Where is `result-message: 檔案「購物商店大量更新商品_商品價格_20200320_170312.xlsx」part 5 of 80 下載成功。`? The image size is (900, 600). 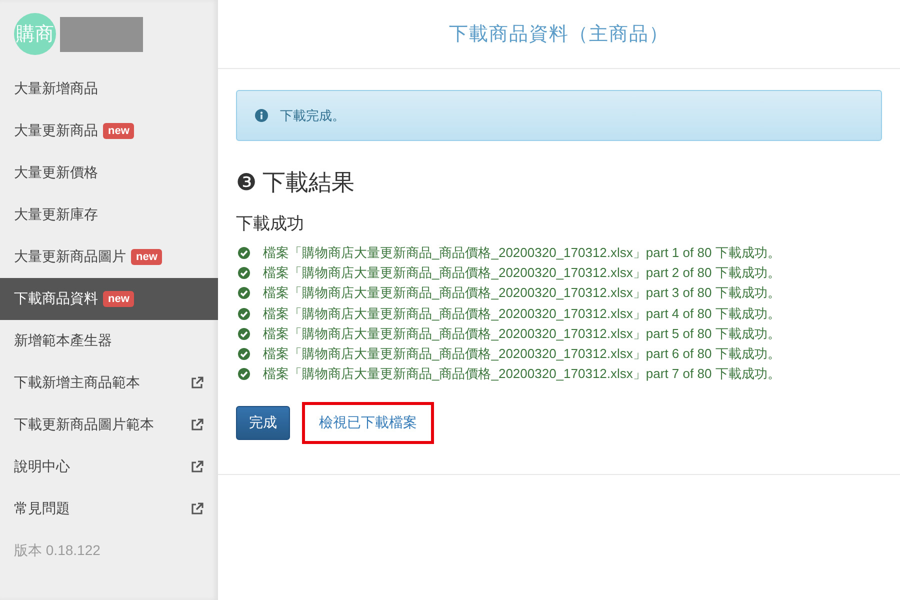 result-message: 檔案「購物商店大量更新商品_商品價格_20200320_170312.xlsx」part 5 of 80 下載成功。 is located at coordinates (521, 333).